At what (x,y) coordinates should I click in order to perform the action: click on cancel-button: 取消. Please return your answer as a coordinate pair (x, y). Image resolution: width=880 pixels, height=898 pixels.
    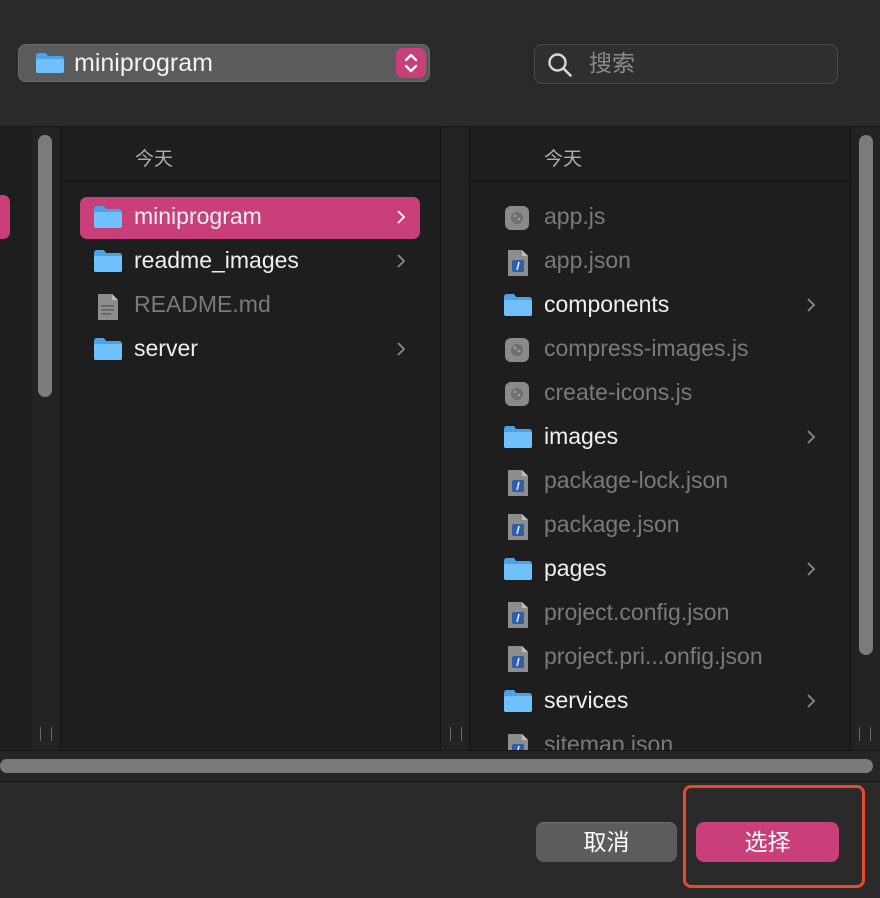
    Looking at the image, I should click on (606, 842).